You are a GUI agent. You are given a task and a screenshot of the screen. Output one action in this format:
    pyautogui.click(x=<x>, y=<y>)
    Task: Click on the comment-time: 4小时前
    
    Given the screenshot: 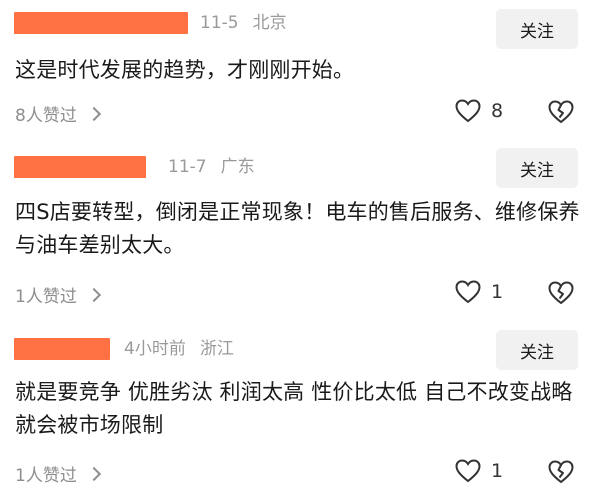 What is the action you would take?
    pyautogui.click(x=155, y=349)
    